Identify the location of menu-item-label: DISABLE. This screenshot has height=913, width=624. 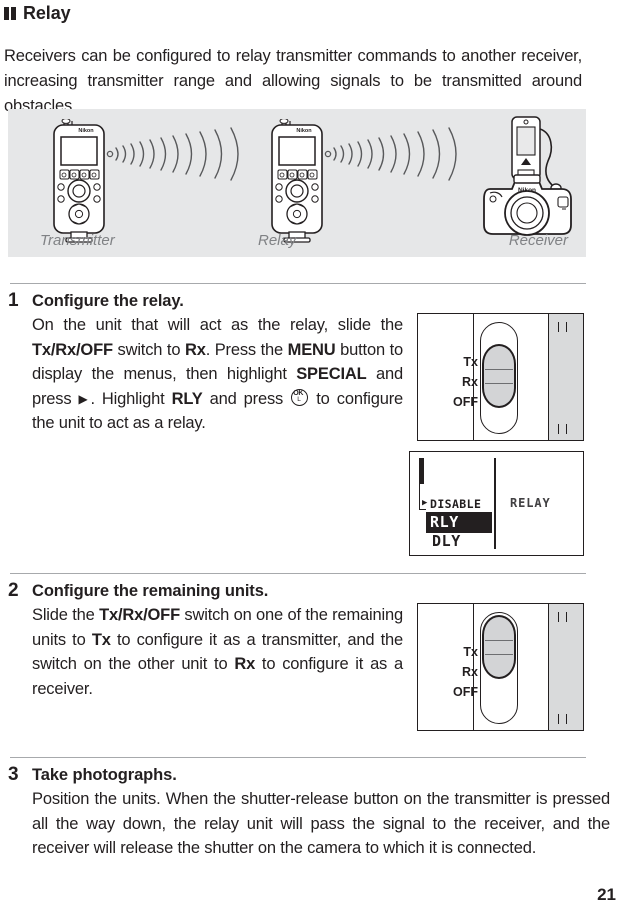
(456, 504).